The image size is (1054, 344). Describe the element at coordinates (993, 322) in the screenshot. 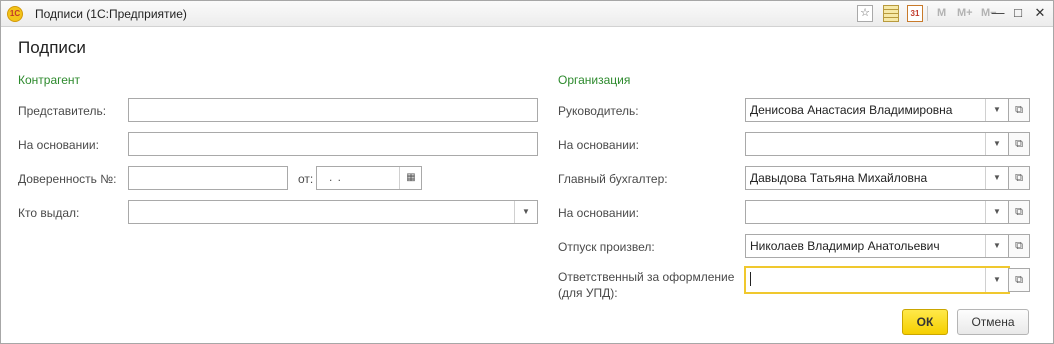

I see `cancel-button: Отмена` at that location.